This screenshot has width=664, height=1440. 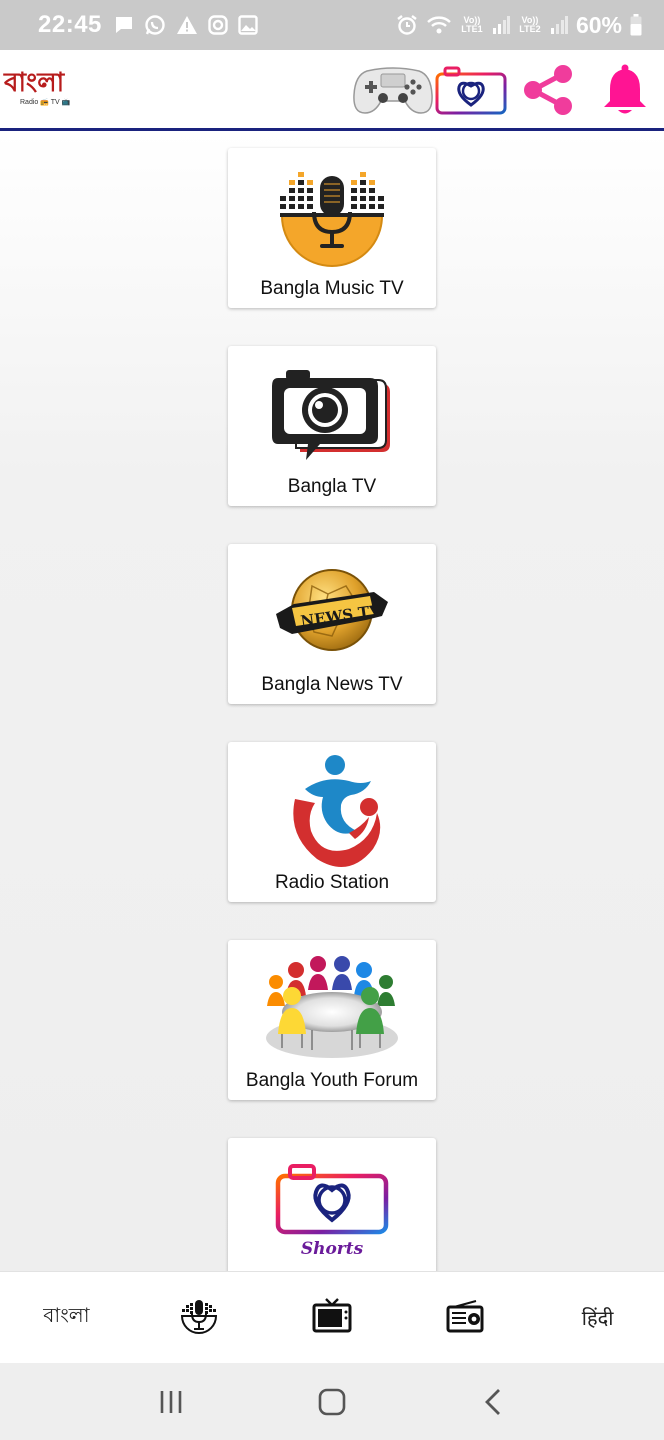 I want to click on bottom-navigation: বাংলা हिंदी, so click(x=332, y=1317).